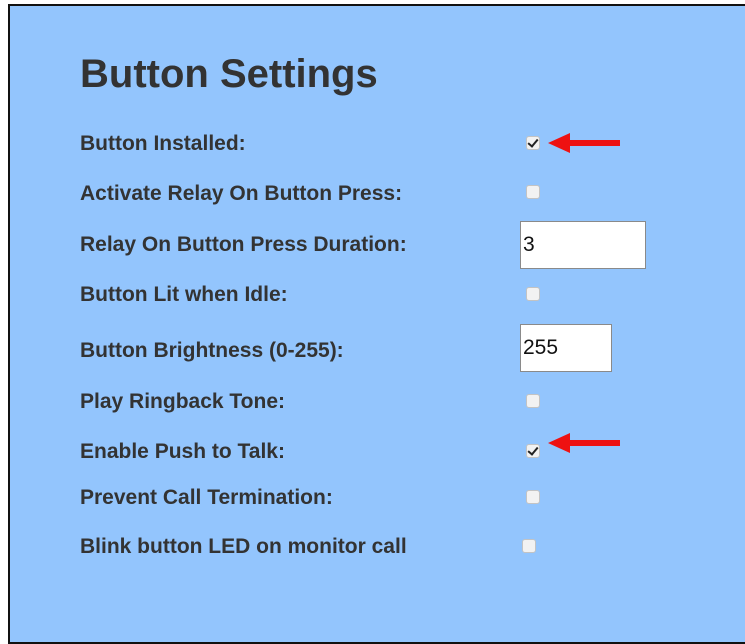 The image size is (745, 644). What do you see at coordinates (243, 546) in the screenshot?
I see `blink-led-label: Blink button LED on monitor call` at bounding box center [243, 546].